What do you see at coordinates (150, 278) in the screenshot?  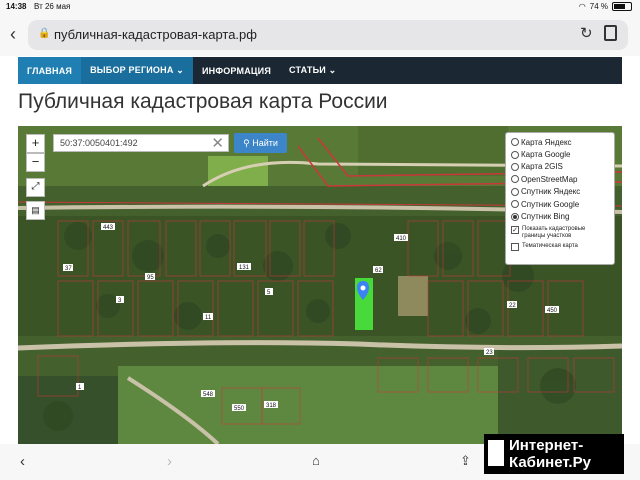 I see `parcel-label: 95` at bounding box center [150, 278].